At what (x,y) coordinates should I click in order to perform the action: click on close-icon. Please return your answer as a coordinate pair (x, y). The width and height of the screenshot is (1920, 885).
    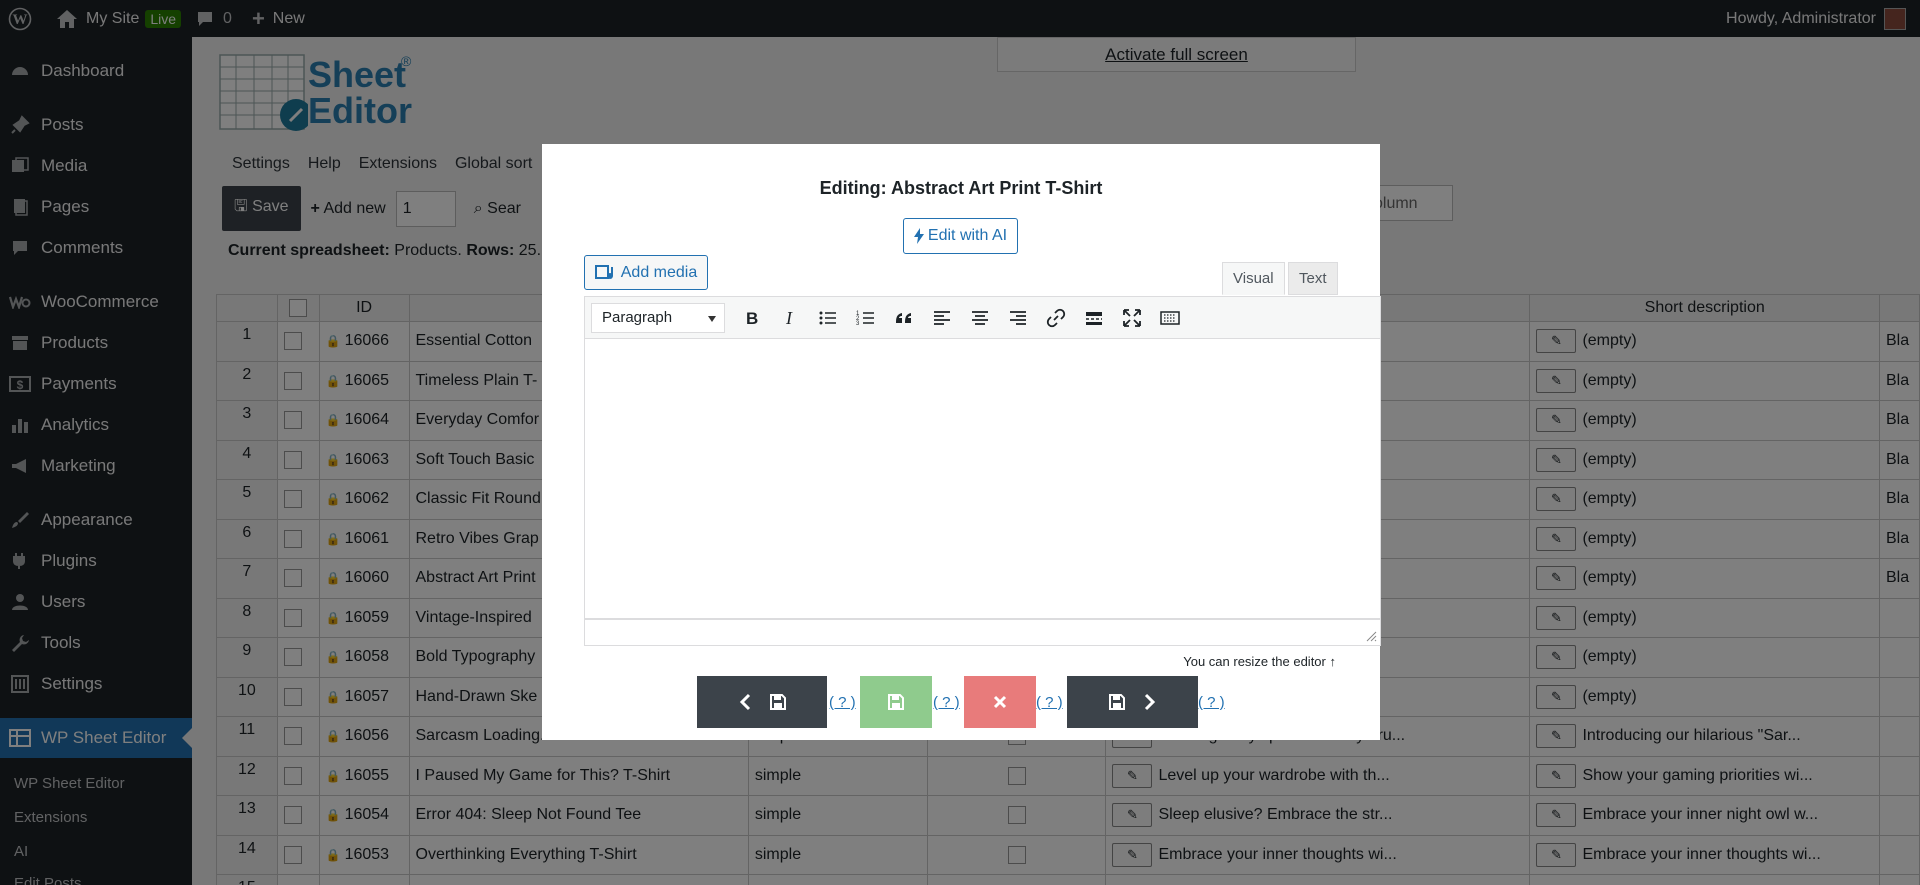
    Looking at the image, I should click on (1000, 702).